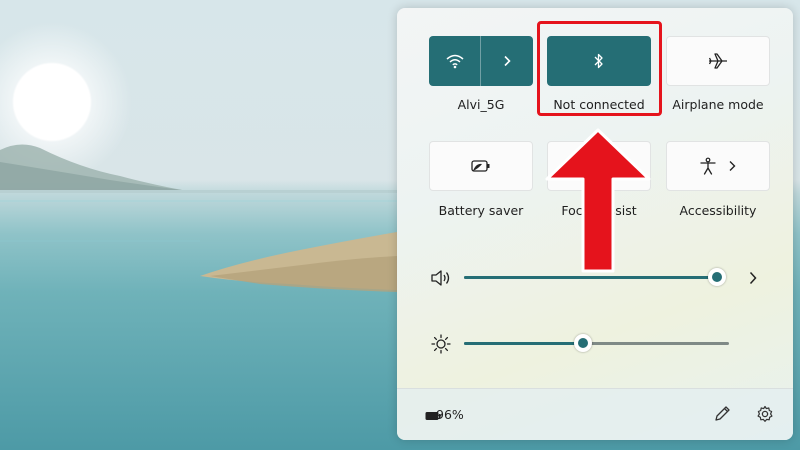  What do you see at coordinates (595, 414) in the screenshot?
I see `quick-settings-footer: 96%` at bounding box center [595, 414].